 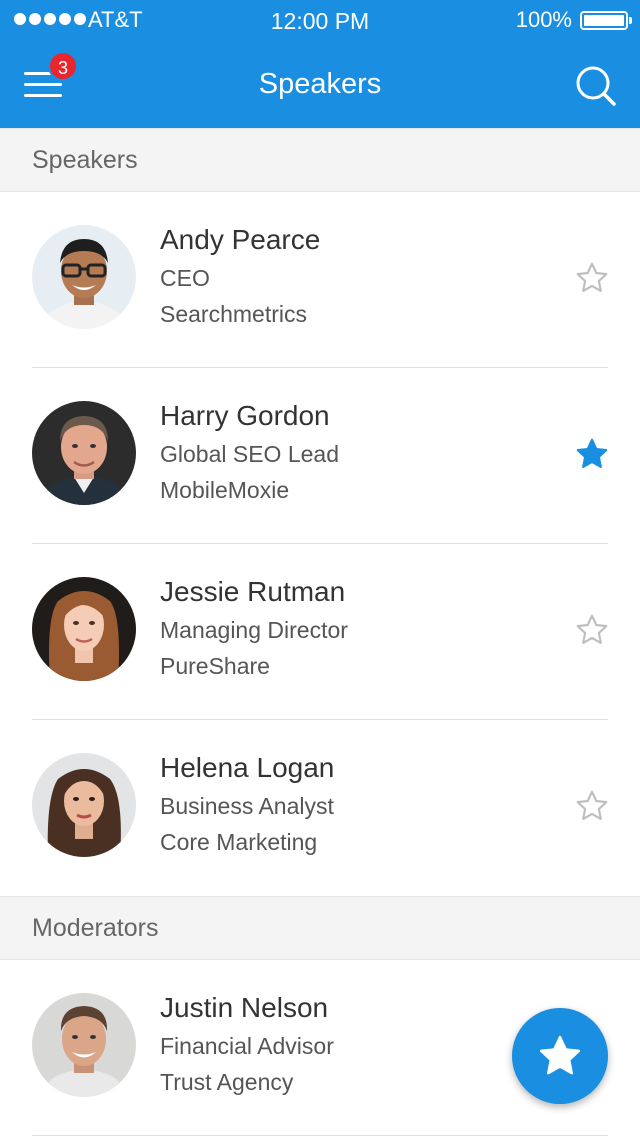 I want to click on favorites-fab-button, so click(x=560, y=1056).